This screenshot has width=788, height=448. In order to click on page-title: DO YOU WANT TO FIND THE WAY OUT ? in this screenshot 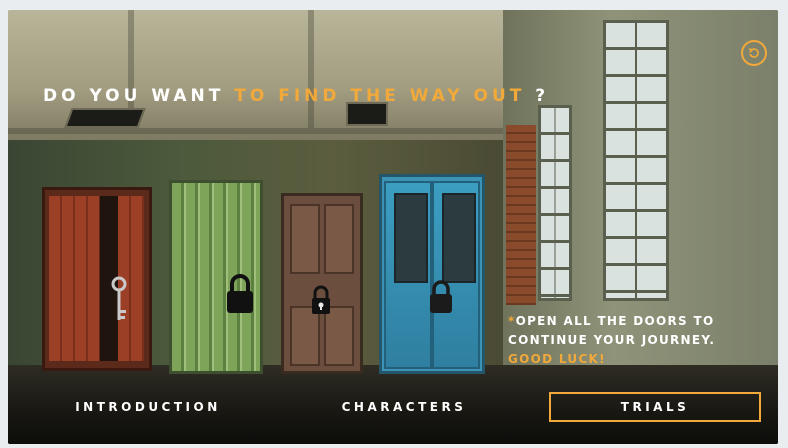, I will do `click(296, 96)`.